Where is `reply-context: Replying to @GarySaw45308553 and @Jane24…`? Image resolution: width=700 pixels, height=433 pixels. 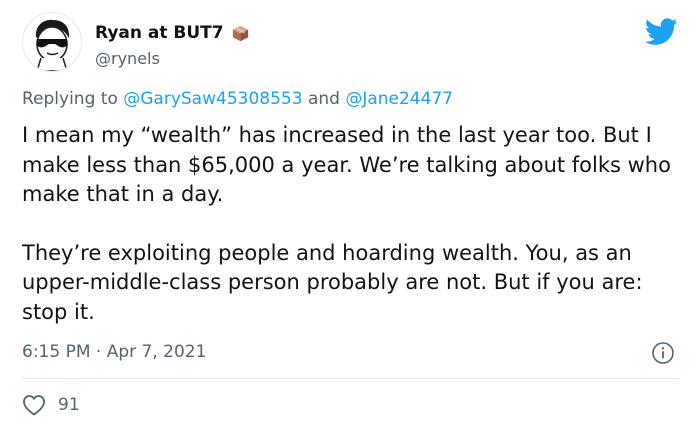 reply-context: Replying to @GarySaw45308553 and @Jane24… is located at coordinates (237, 99).